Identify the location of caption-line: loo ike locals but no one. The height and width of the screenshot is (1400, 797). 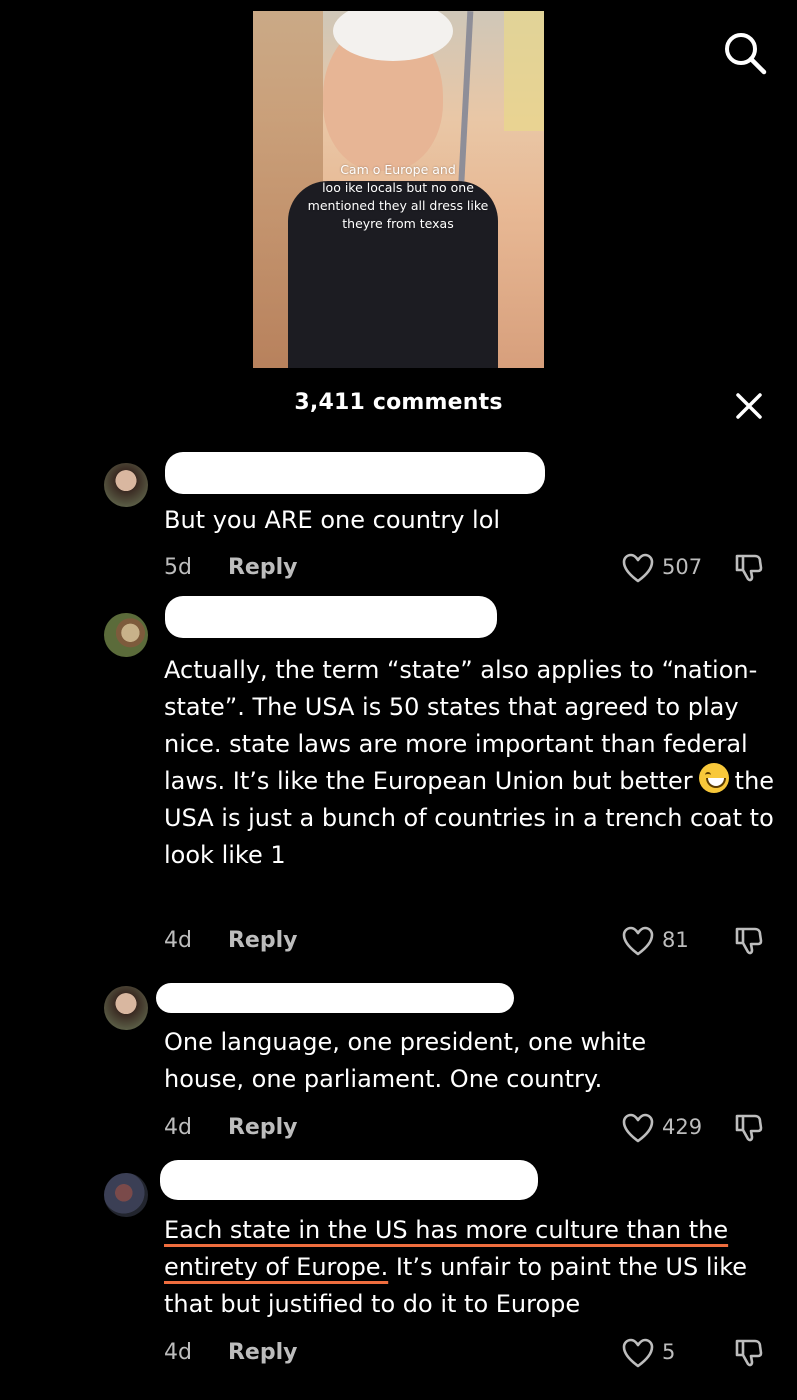
(398, 187).